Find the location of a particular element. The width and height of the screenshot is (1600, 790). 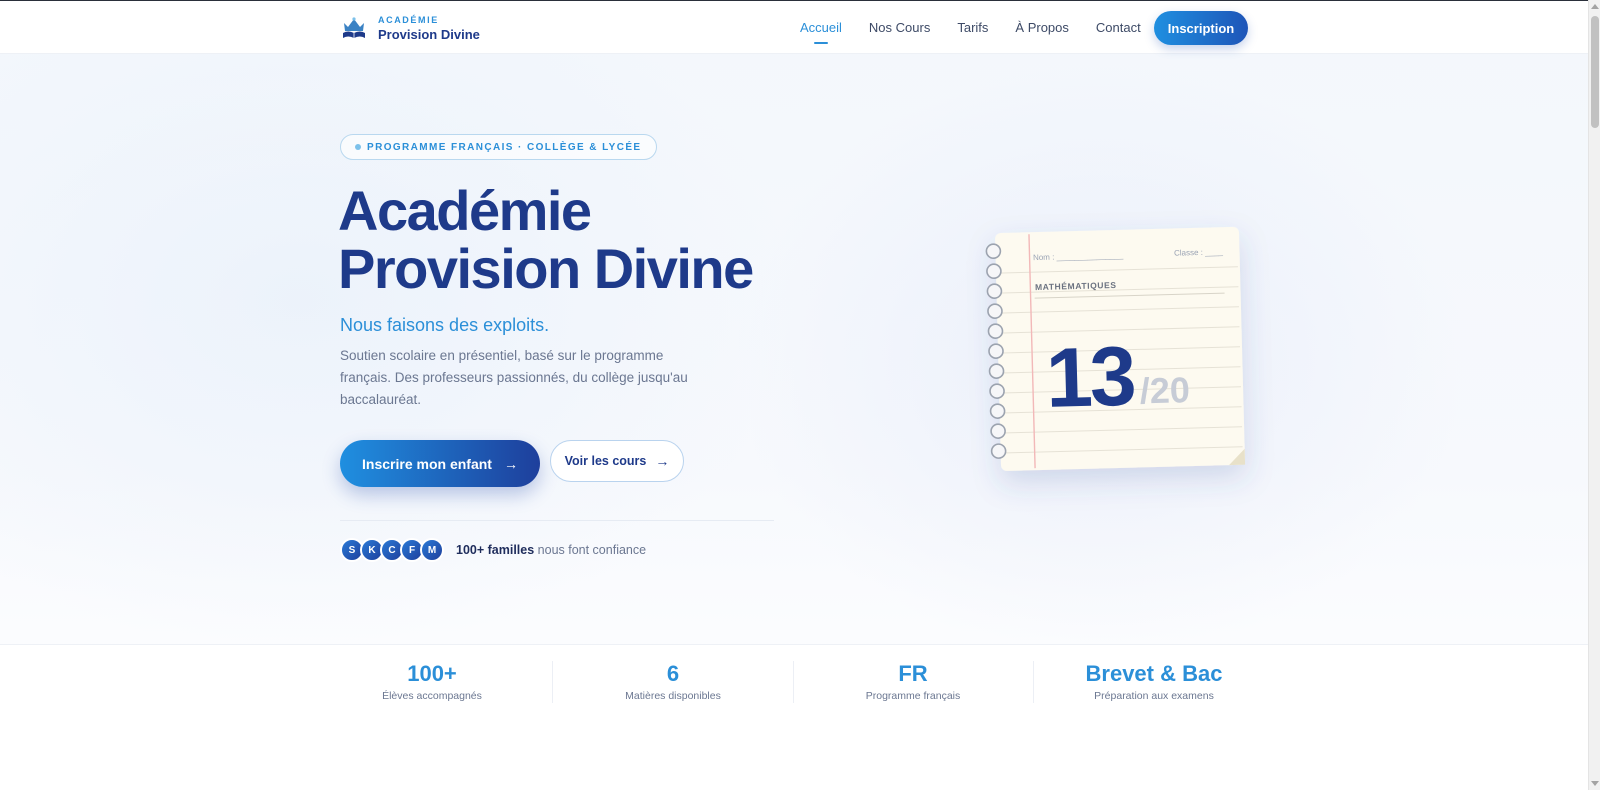

stat-value: 6 is located at coordinates (673, 673).